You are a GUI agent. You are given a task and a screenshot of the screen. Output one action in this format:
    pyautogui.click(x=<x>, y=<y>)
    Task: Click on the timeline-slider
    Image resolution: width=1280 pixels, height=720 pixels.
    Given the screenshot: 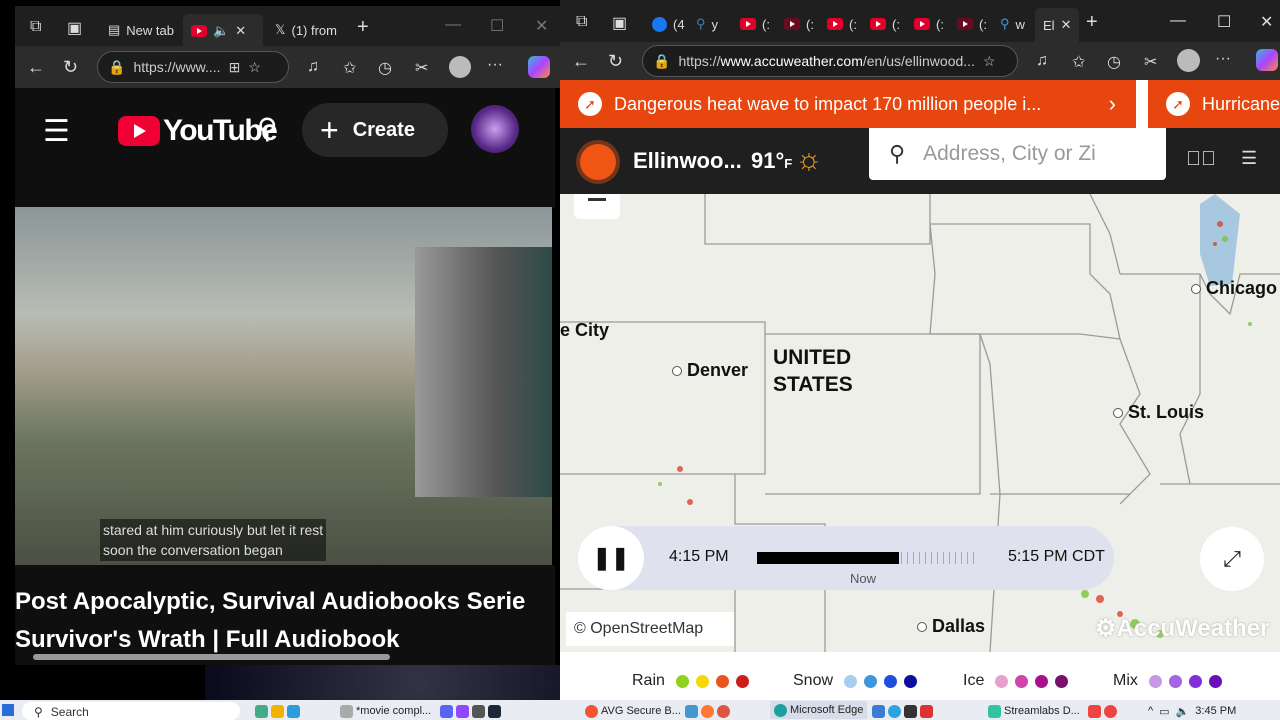 What is the action you would take?
    pyautogui.click(x=868, y=558)
    